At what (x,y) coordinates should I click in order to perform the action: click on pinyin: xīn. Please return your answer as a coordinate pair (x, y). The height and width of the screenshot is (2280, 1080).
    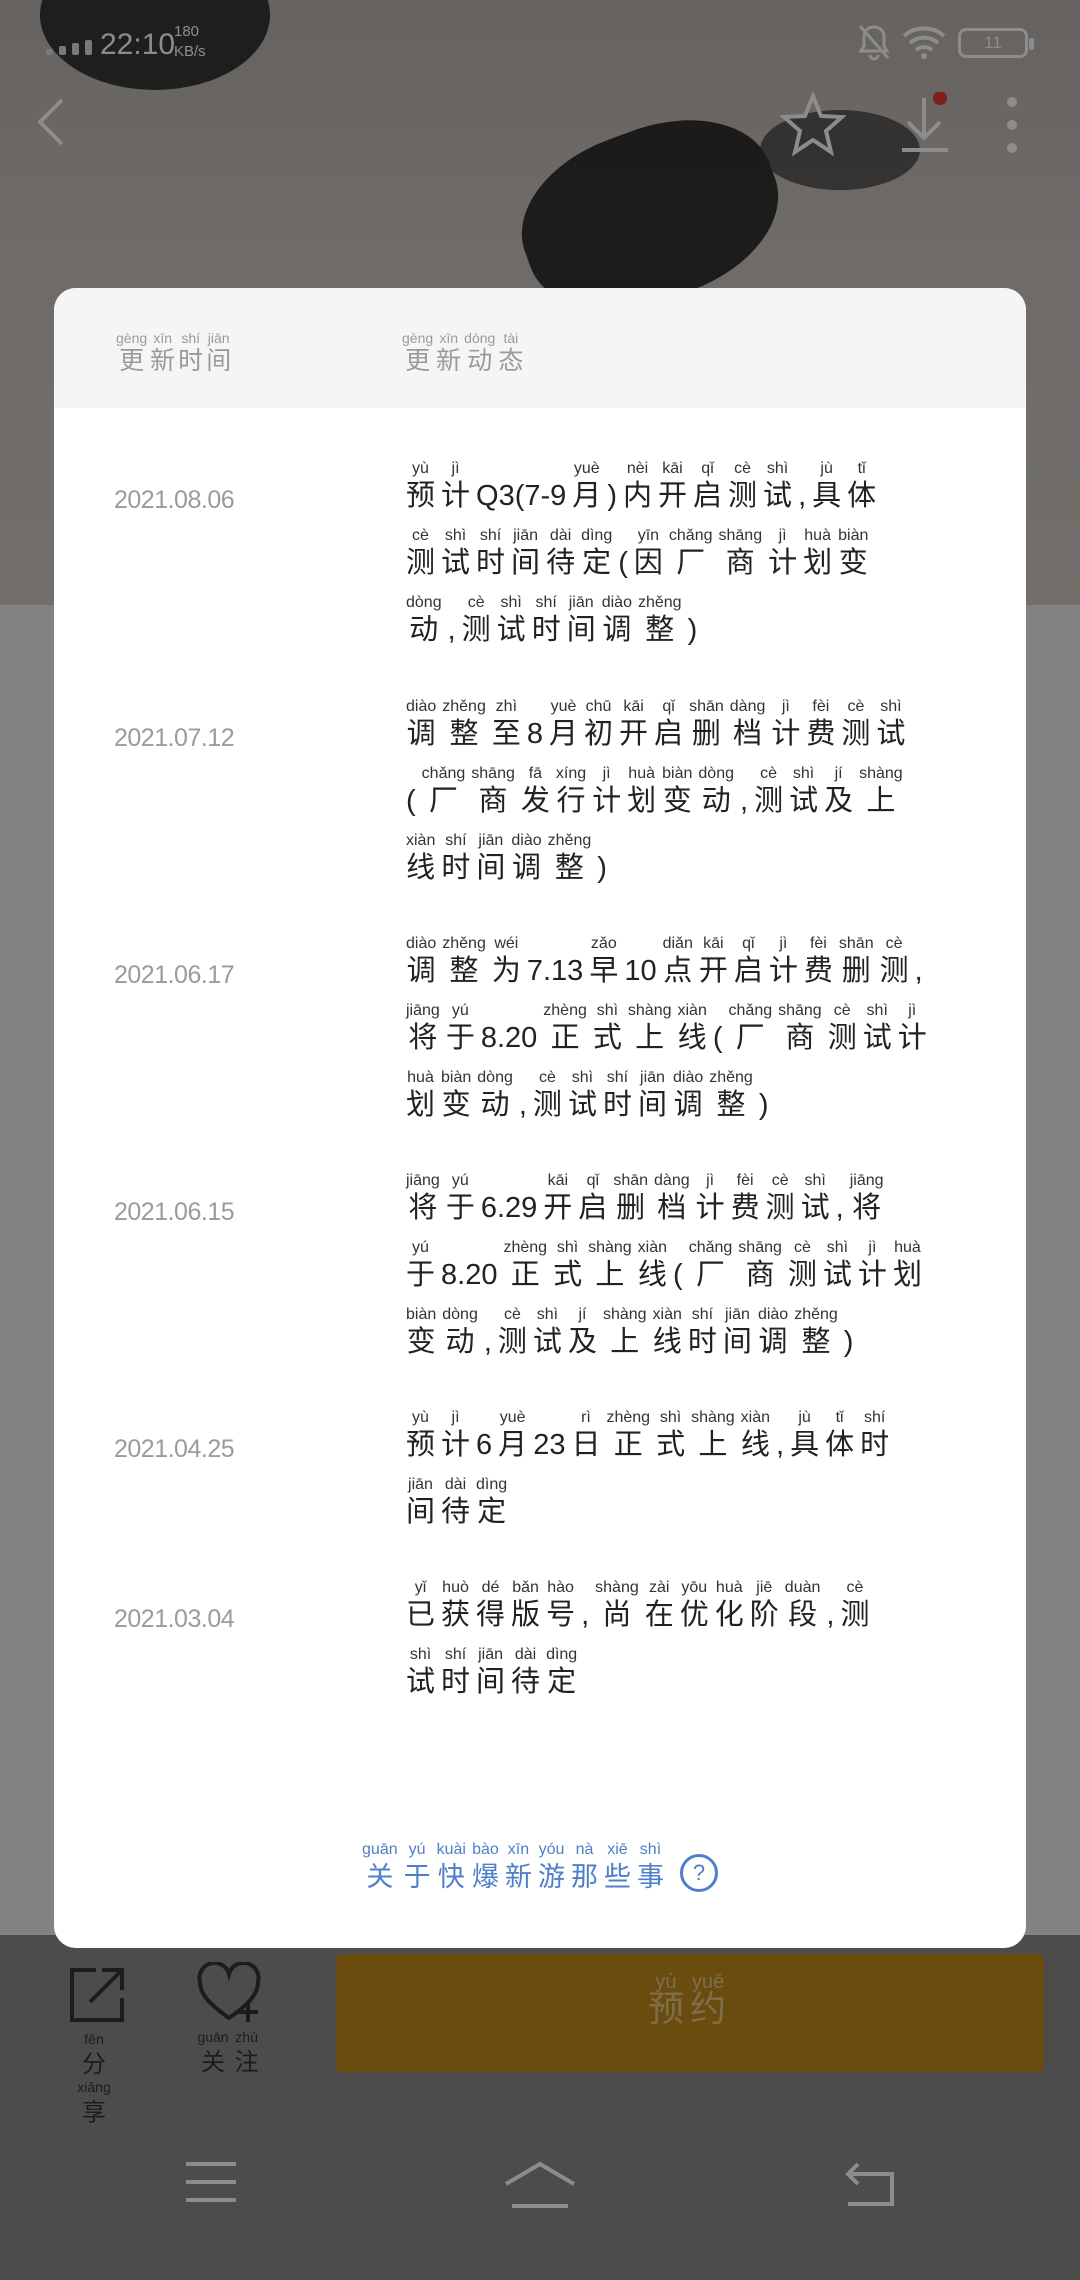
    Looking at the image, I should click on (448, 338).